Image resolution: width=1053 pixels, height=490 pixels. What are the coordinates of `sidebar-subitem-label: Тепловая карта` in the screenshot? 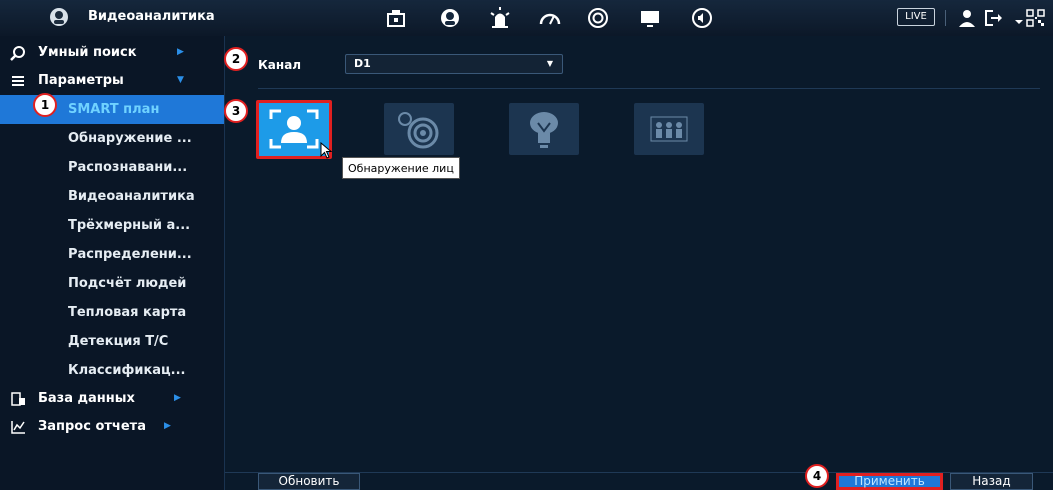 It's located at (127, 312).